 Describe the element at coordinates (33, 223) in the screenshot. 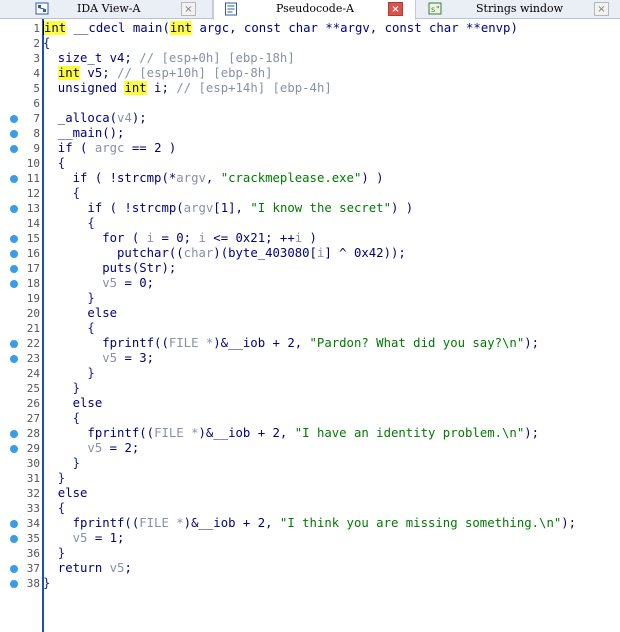

I see `line-number: 14` at that location.